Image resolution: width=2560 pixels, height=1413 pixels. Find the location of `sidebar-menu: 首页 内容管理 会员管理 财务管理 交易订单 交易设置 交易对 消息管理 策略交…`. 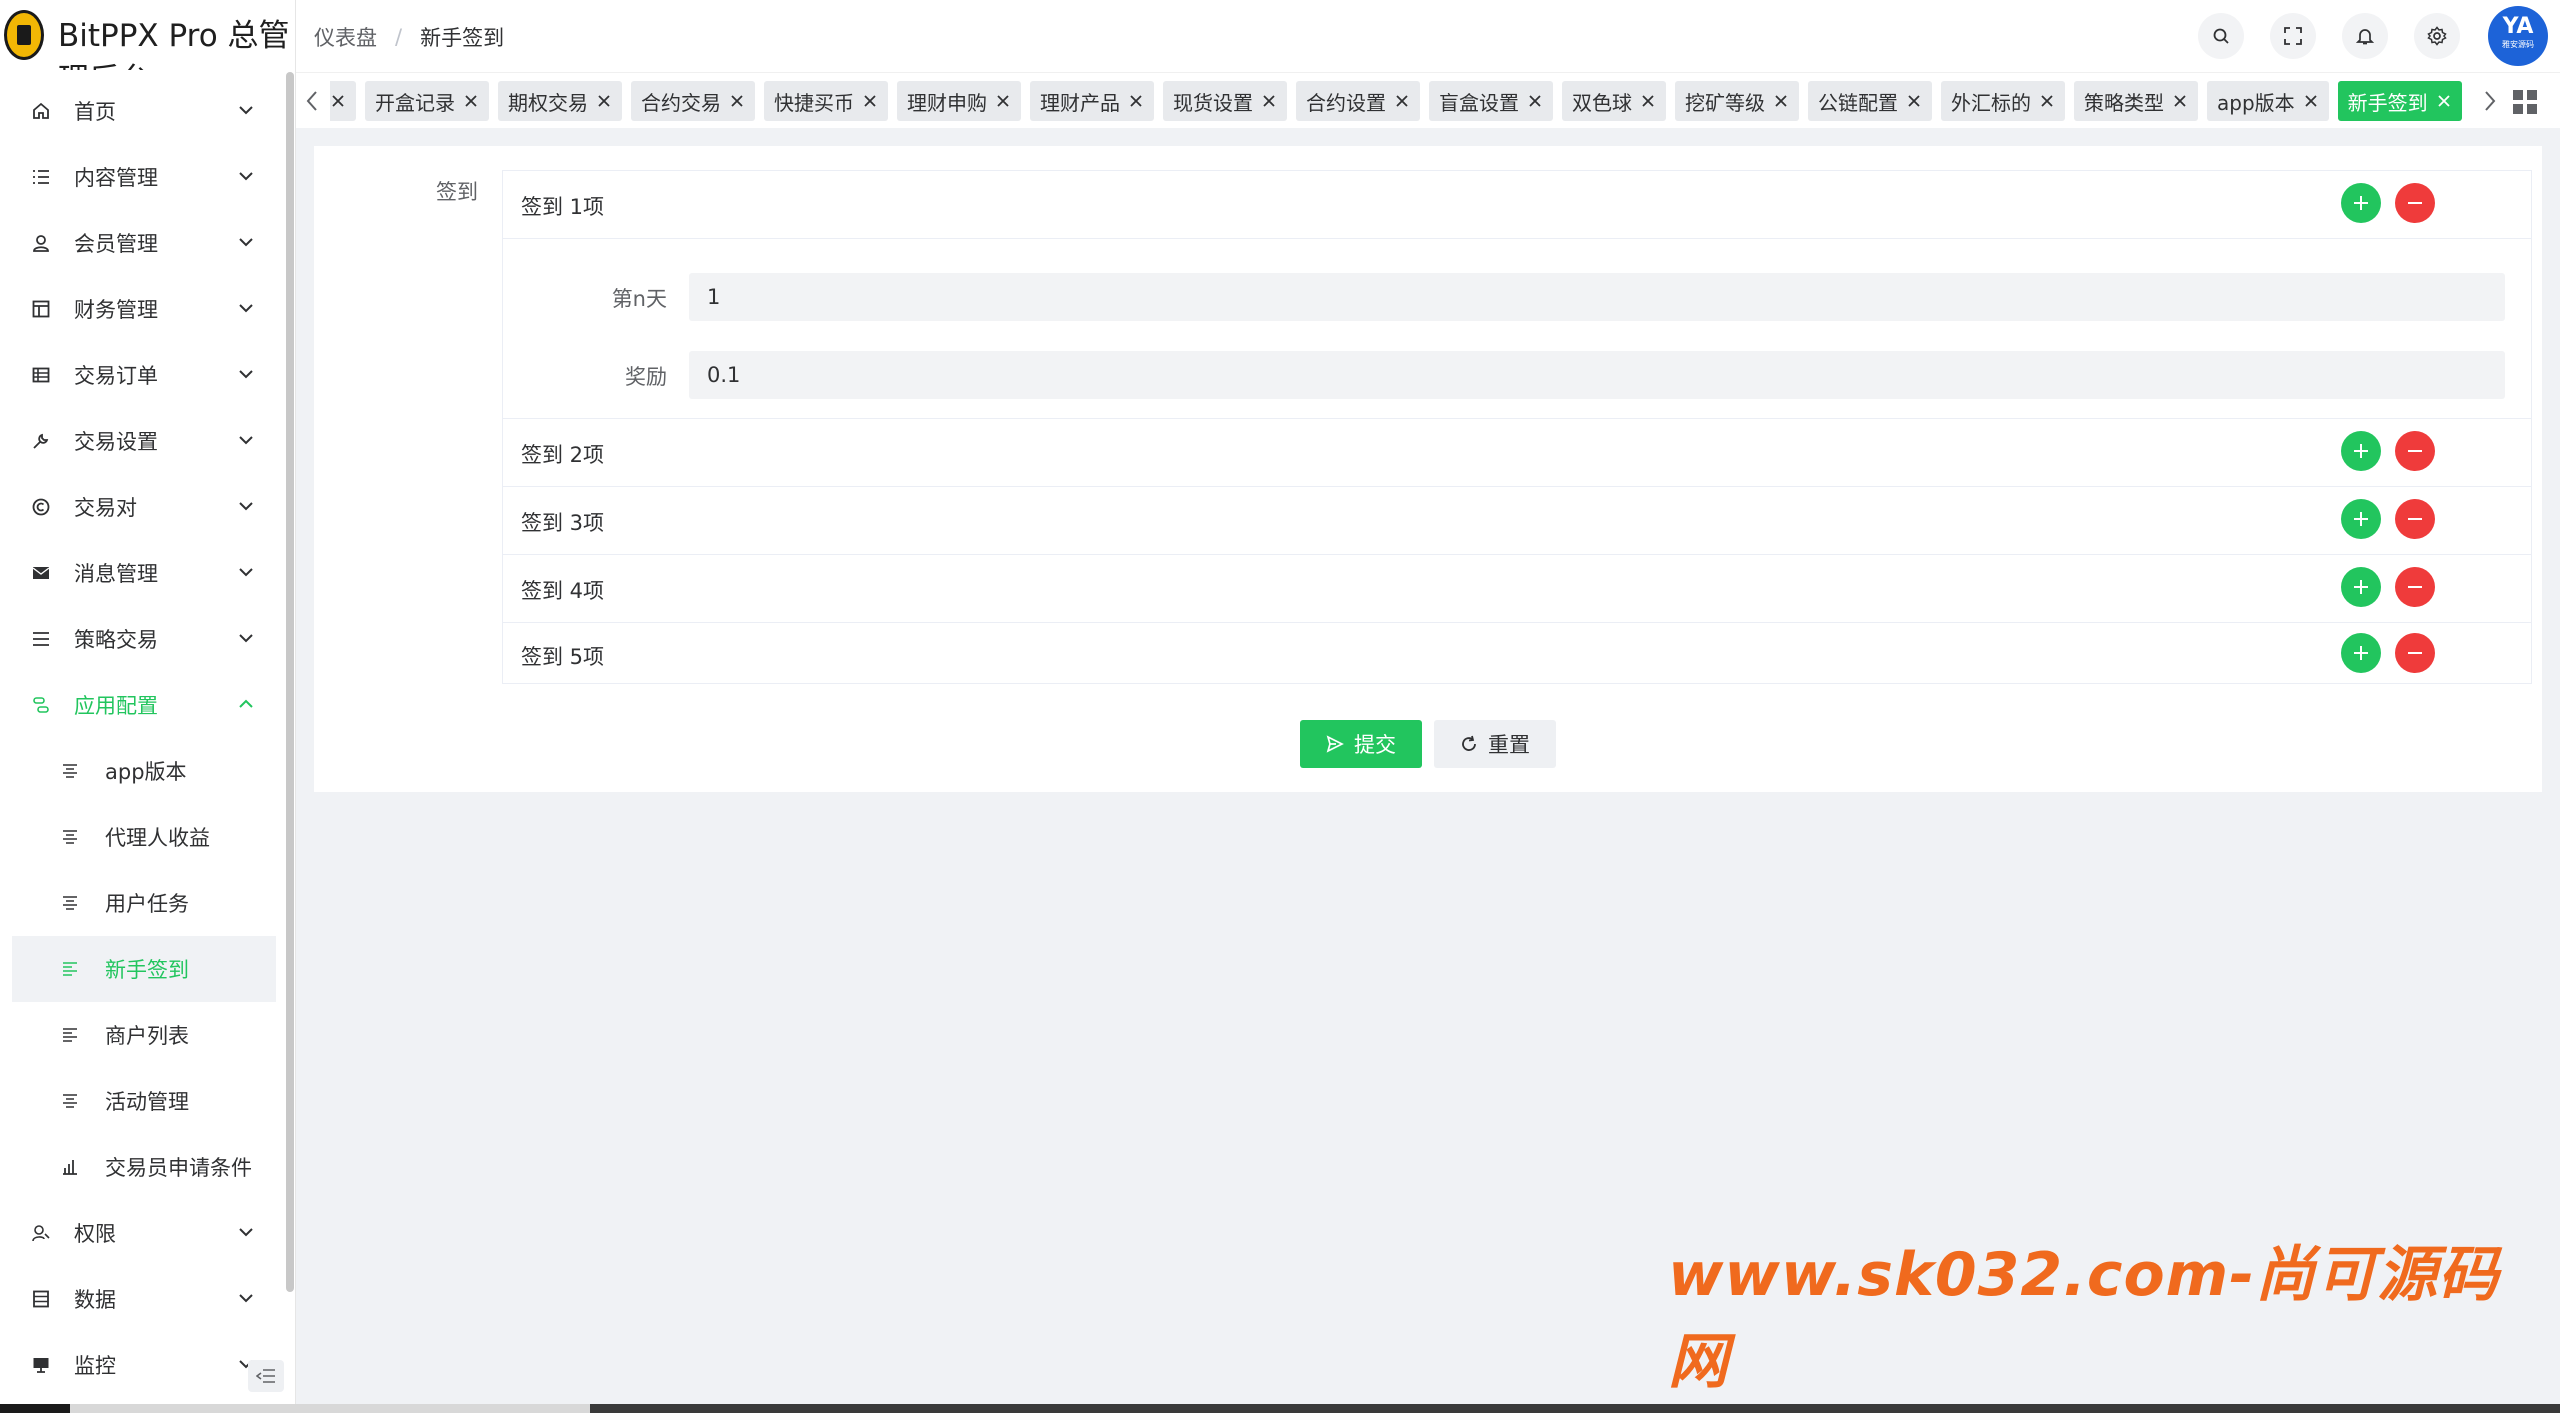

sidebar-menu: 首页 内容管理 会员管理 财务管理 交易订单 交易设置 交易对 消息管理 策略交… is located at coordinates (143, 738).